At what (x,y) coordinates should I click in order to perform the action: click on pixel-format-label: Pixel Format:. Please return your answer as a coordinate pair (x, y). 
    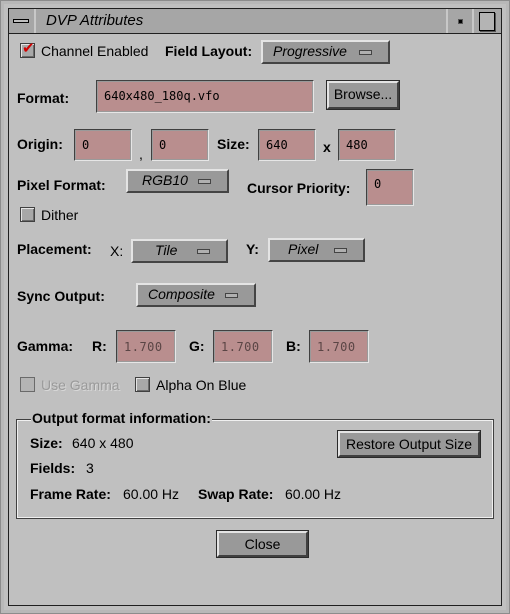
    Looking at the image, I should click on (61, 185).